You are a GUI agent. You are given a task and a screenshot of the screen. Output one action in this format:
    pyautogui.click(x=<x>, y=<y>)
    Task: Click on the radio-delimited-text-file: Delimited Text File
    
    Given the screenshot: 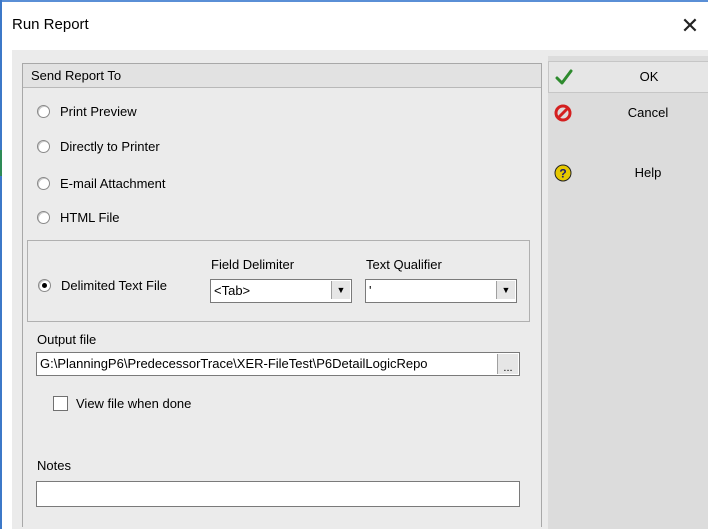 What is the action you would take?
    pyautogui.click(x=102, y=285)
    